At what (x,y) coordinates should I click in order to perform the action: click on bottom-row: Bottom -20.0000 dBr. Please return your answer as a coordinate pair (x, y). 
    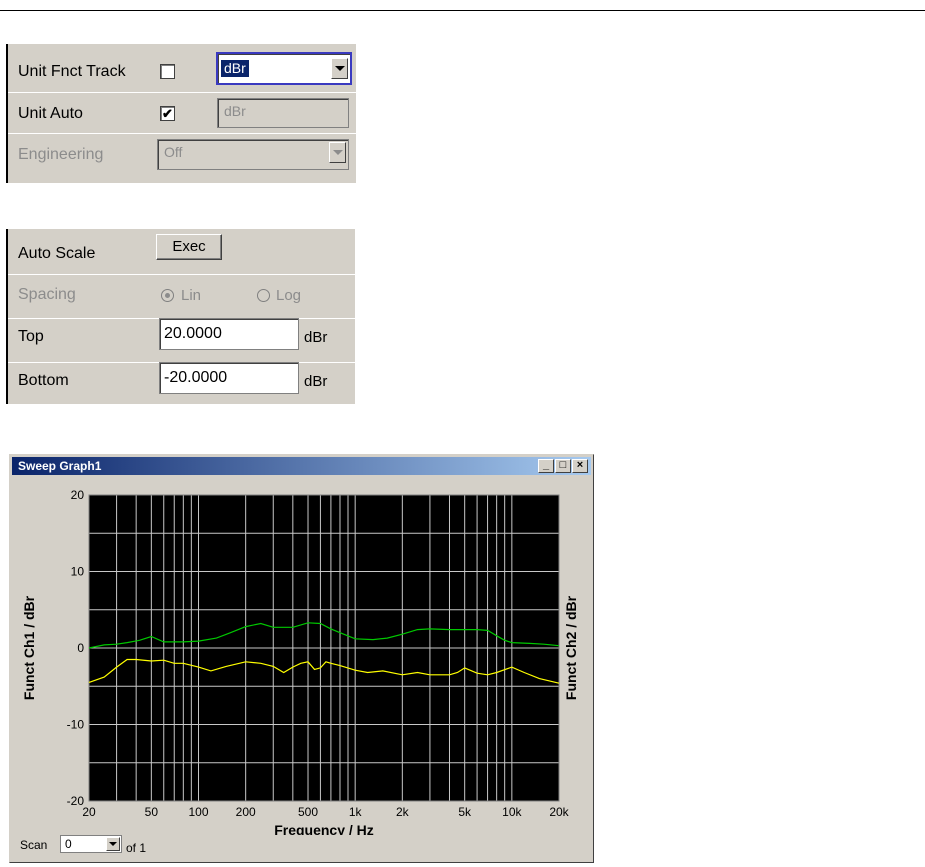
    Looking at the image, I should click on (181, 382).